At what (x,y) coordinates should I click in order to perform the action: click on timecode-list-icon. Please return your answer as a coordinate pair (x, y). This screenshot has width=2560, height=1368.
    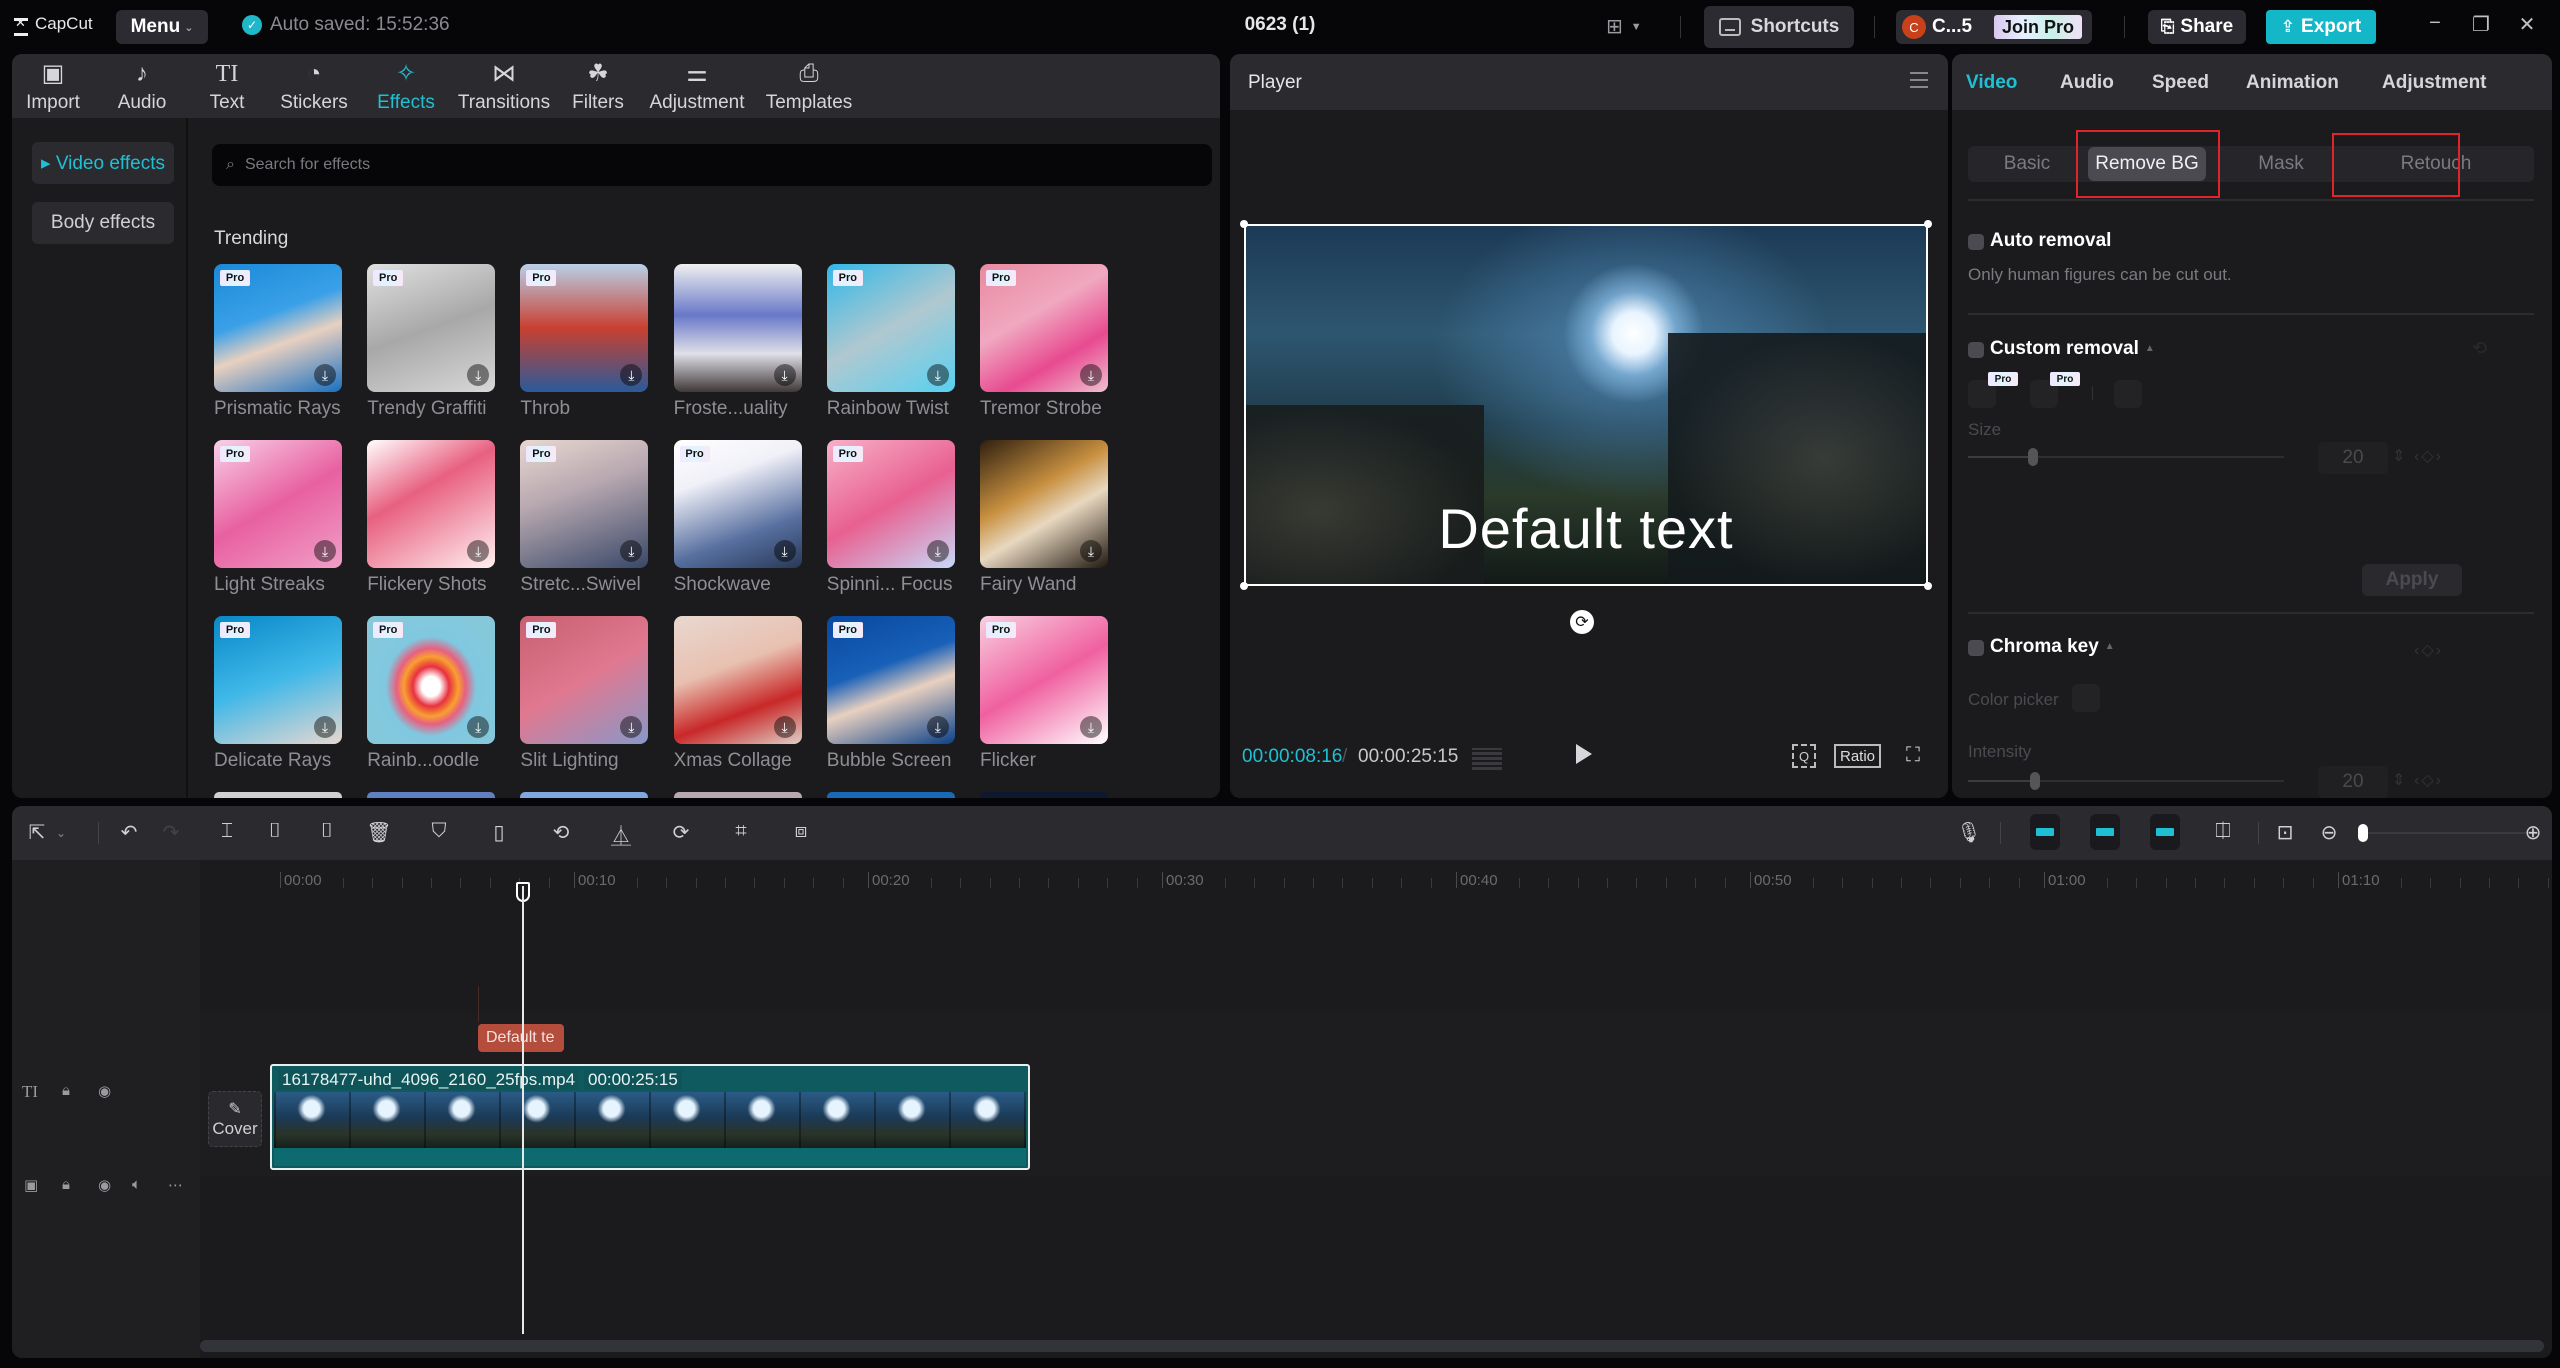
    Looking at the image, I should click on (1487, 759).